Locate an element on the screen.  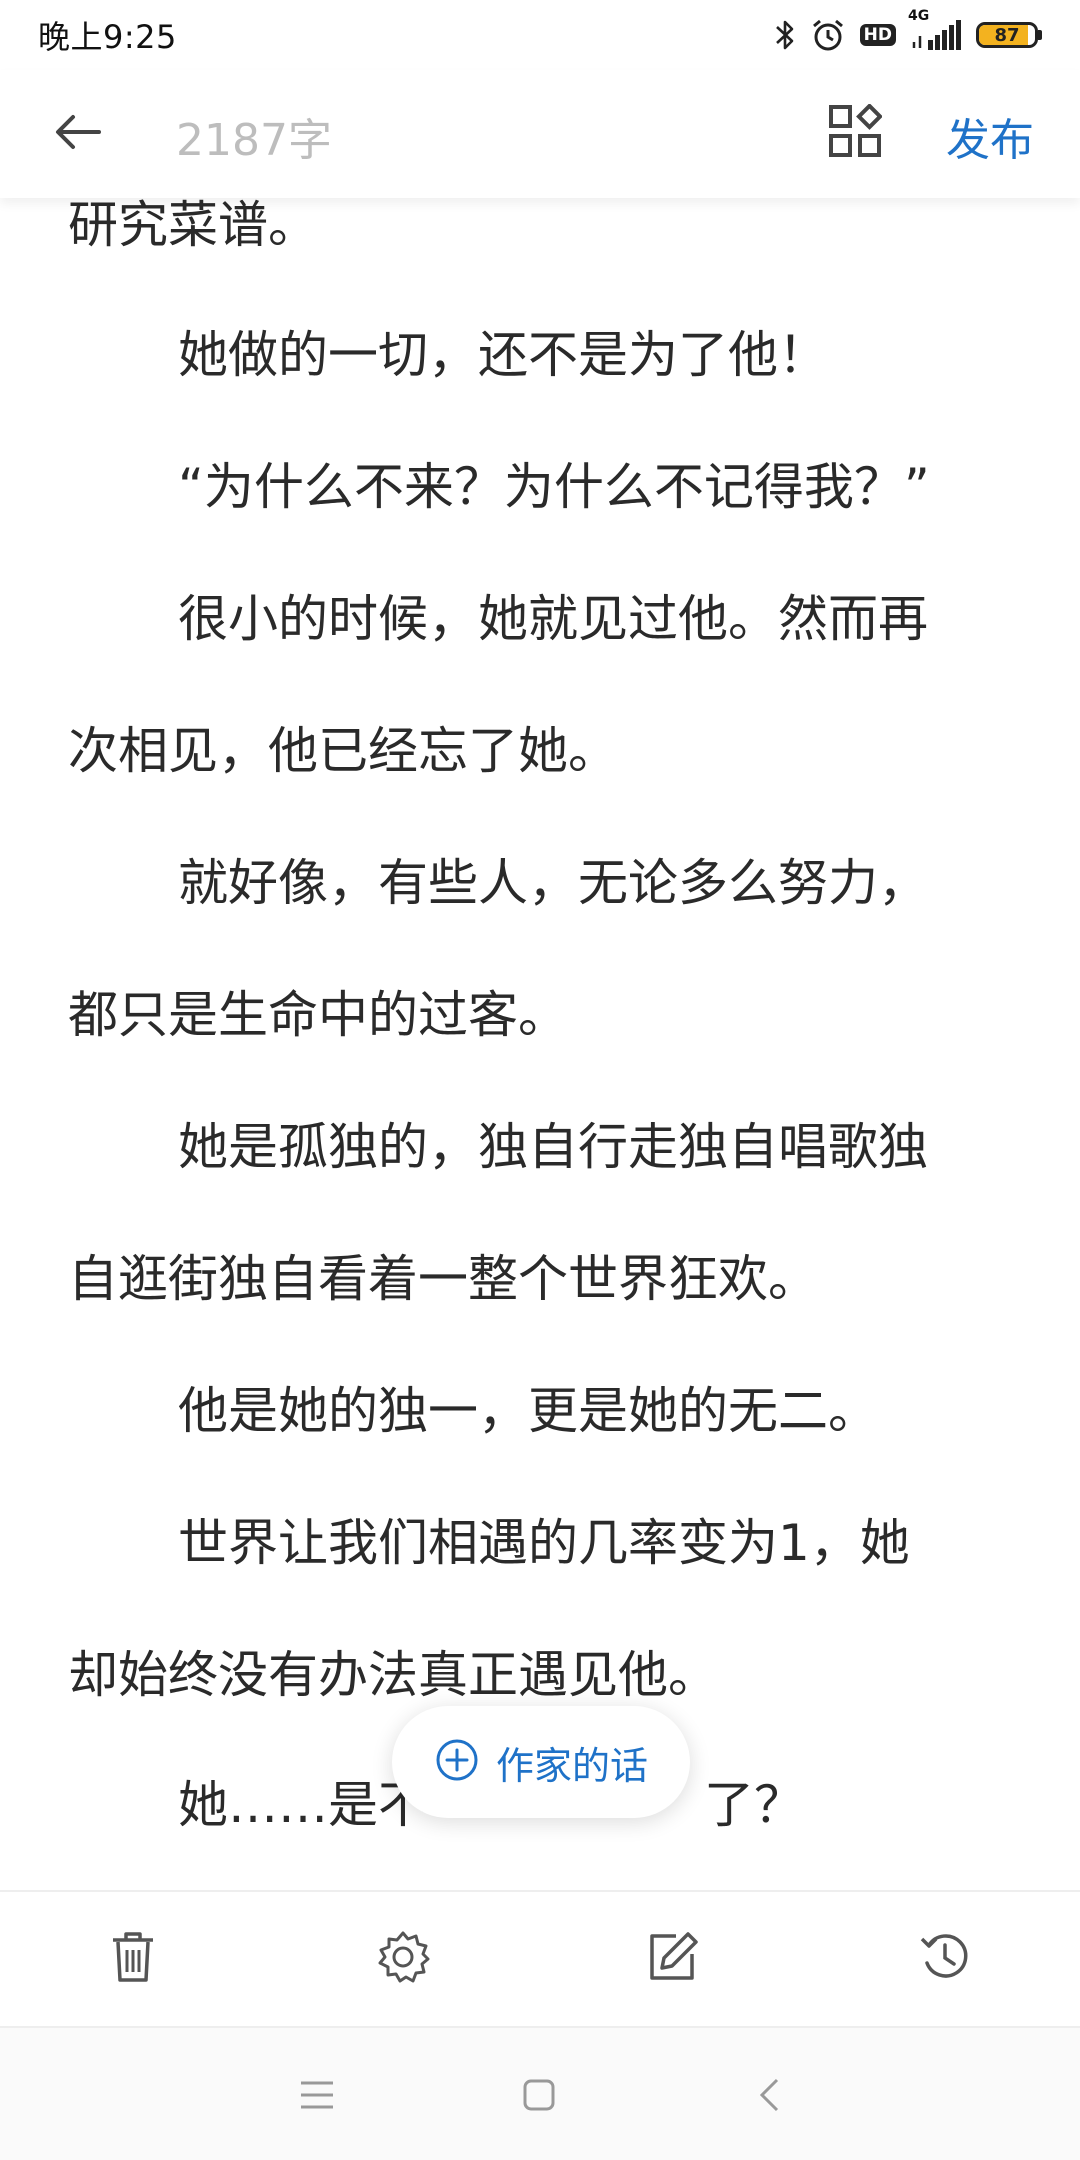
history-icon is located at coordinates (945, 1959).